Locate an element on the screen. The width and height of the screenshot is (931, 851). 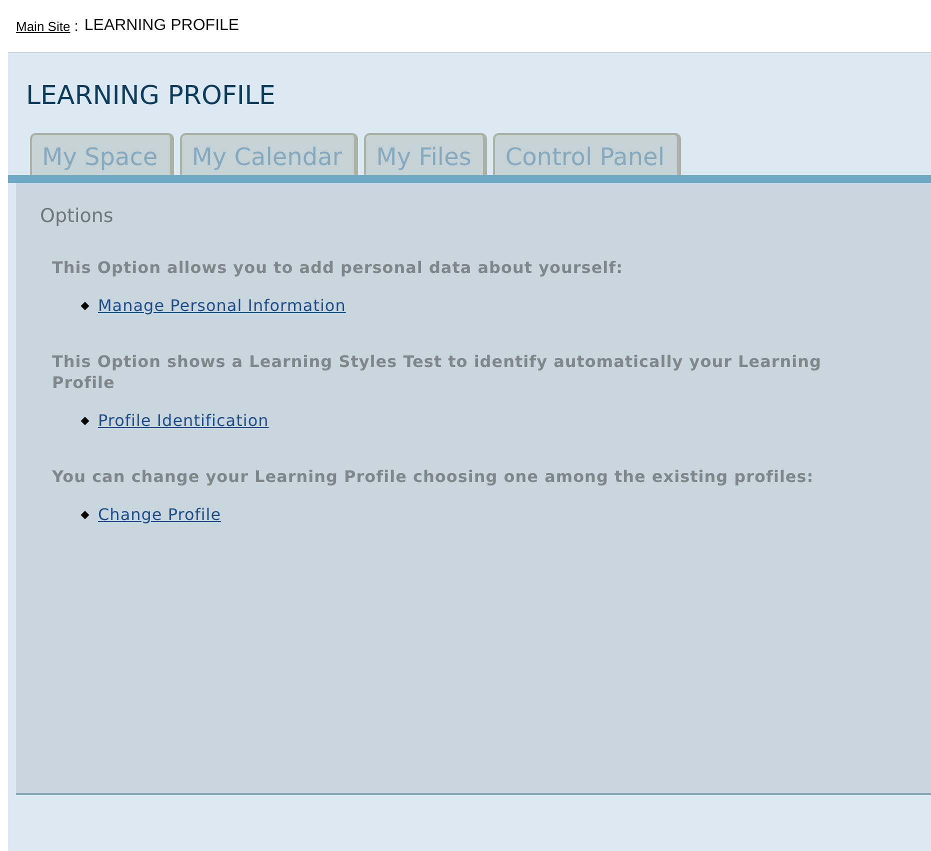
breadcrumb-current: LEARNING PROFILE is located at coordinates (162, 26).